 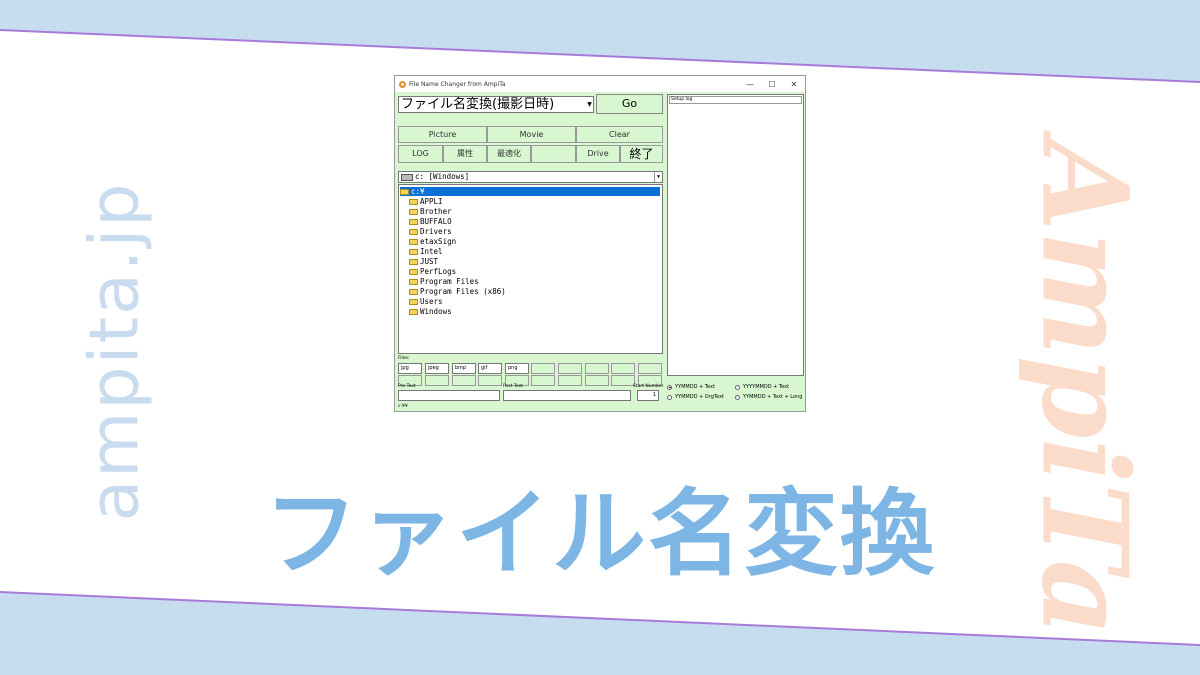 I want to click on app-icon, so click(x=402, y=84).